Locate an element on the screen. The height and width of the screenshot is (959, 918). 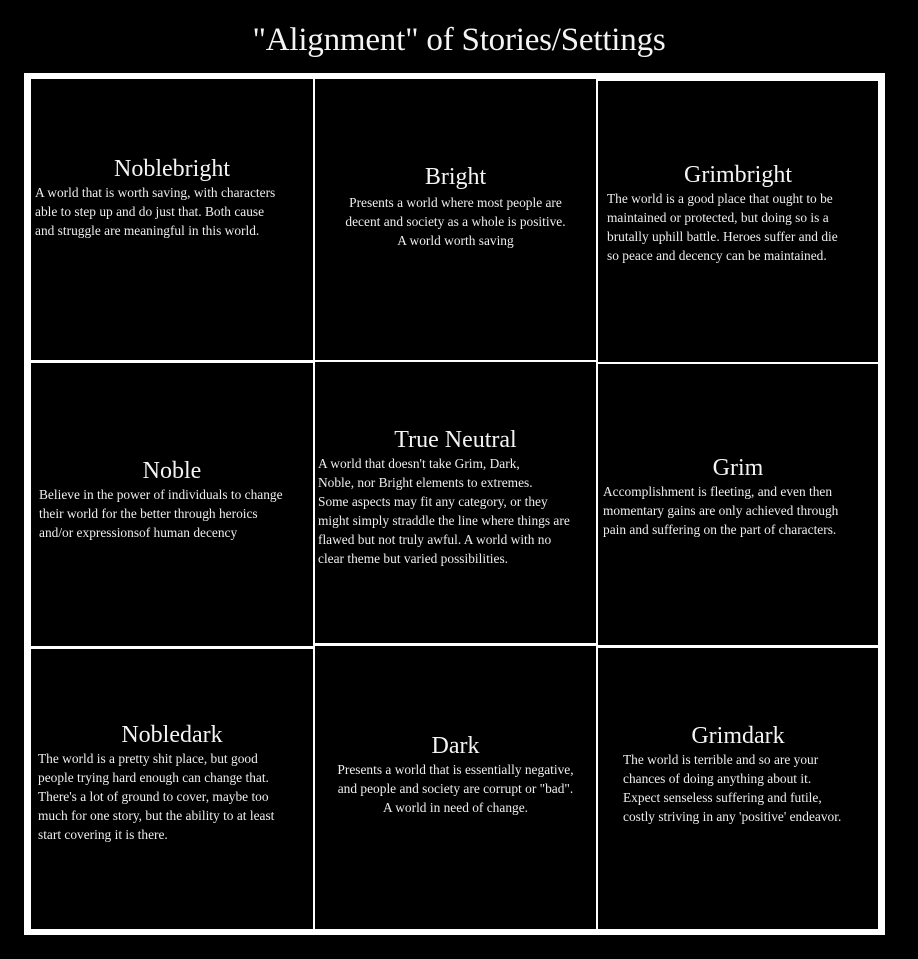
cell-title: Noblebright is located at coordinates (172, 169).